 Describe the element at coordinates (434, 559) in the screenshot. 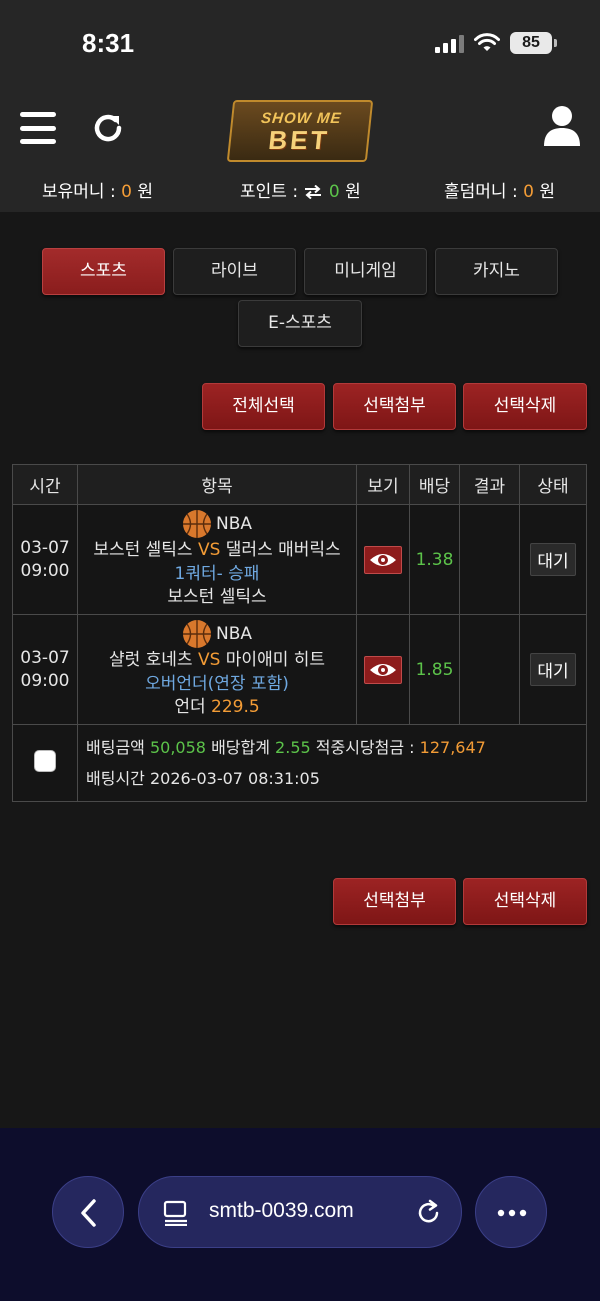

I see `odds-cell: 1.38` at that location.